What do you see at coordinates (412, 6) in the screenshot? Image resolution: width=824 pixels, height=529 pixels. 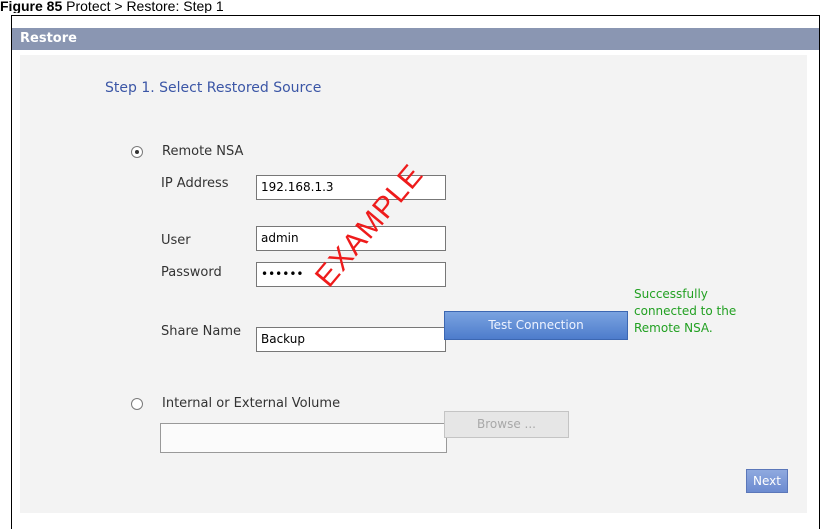 I see `figure-caption: Figure 85 Protect > Restore: Step 1` at bounding box center [412, 6].